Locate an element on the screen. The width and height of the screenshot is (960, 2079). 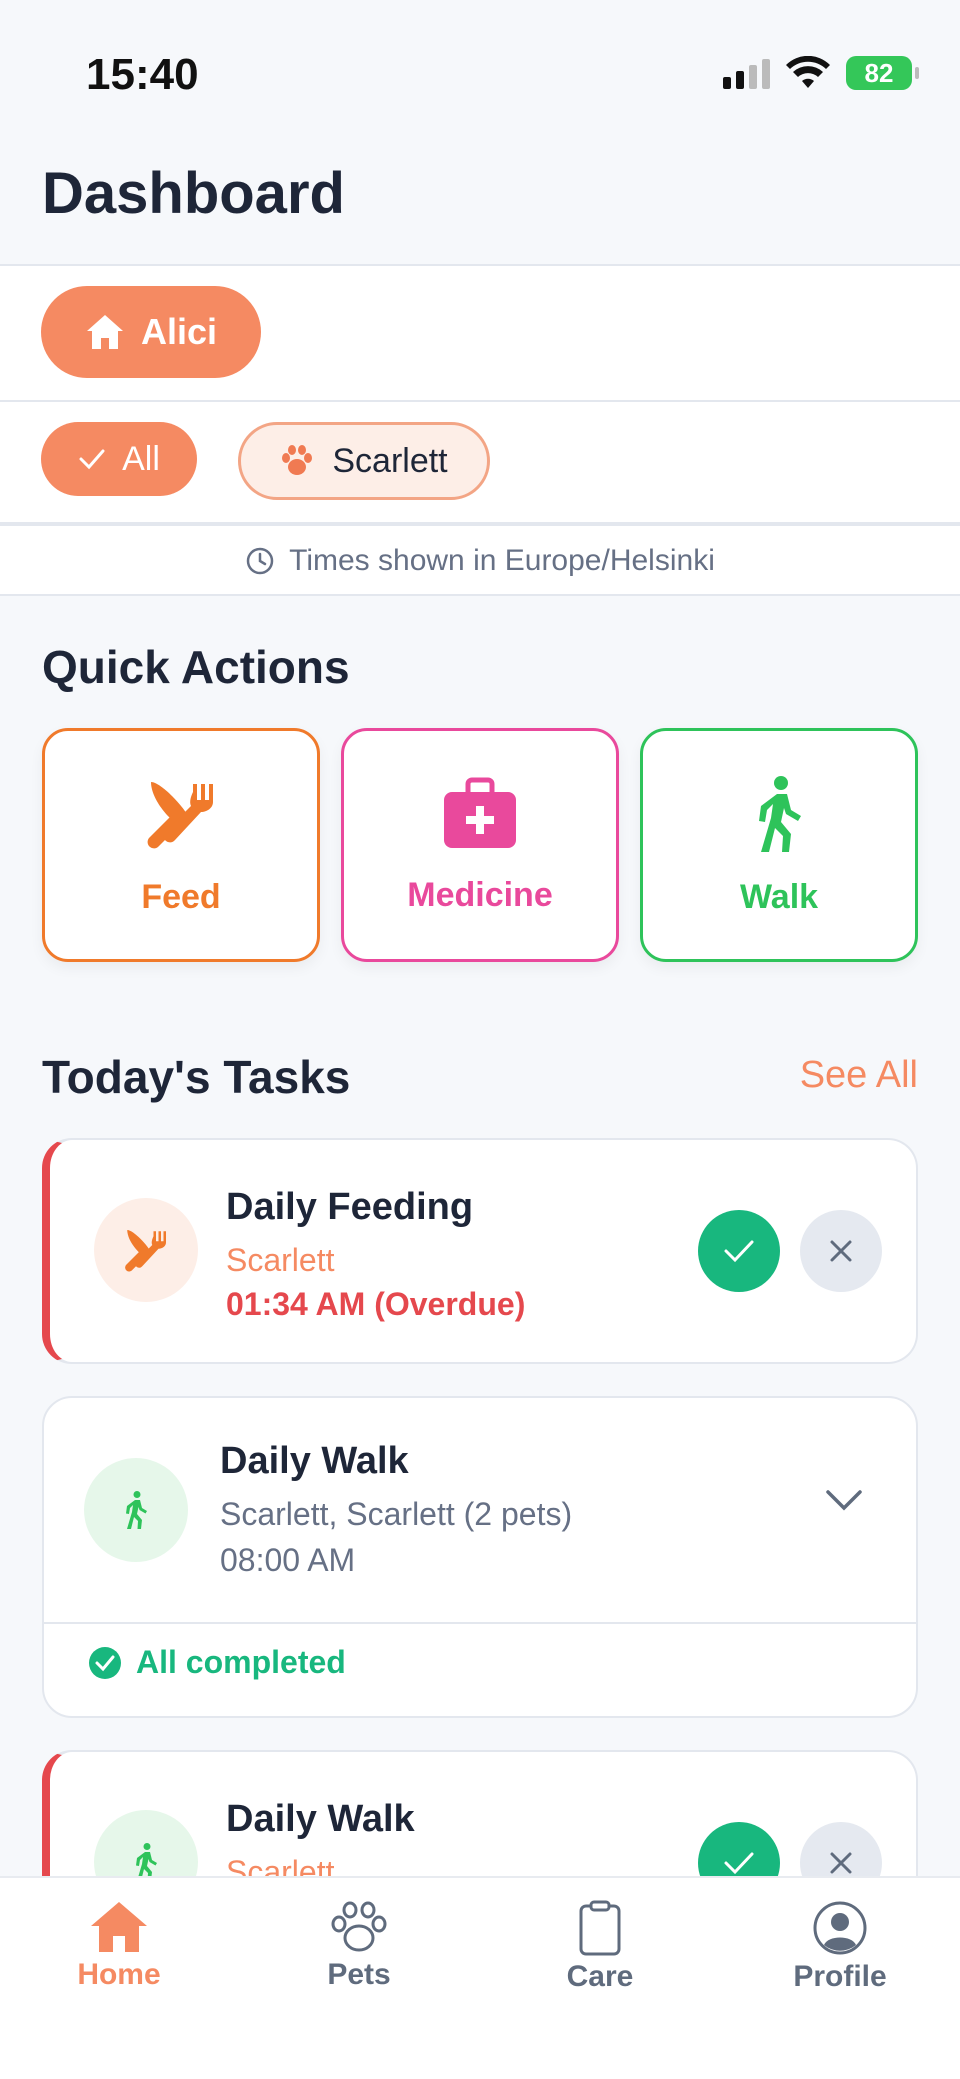
medical-kit-icon is located at coordinates (480, 812).